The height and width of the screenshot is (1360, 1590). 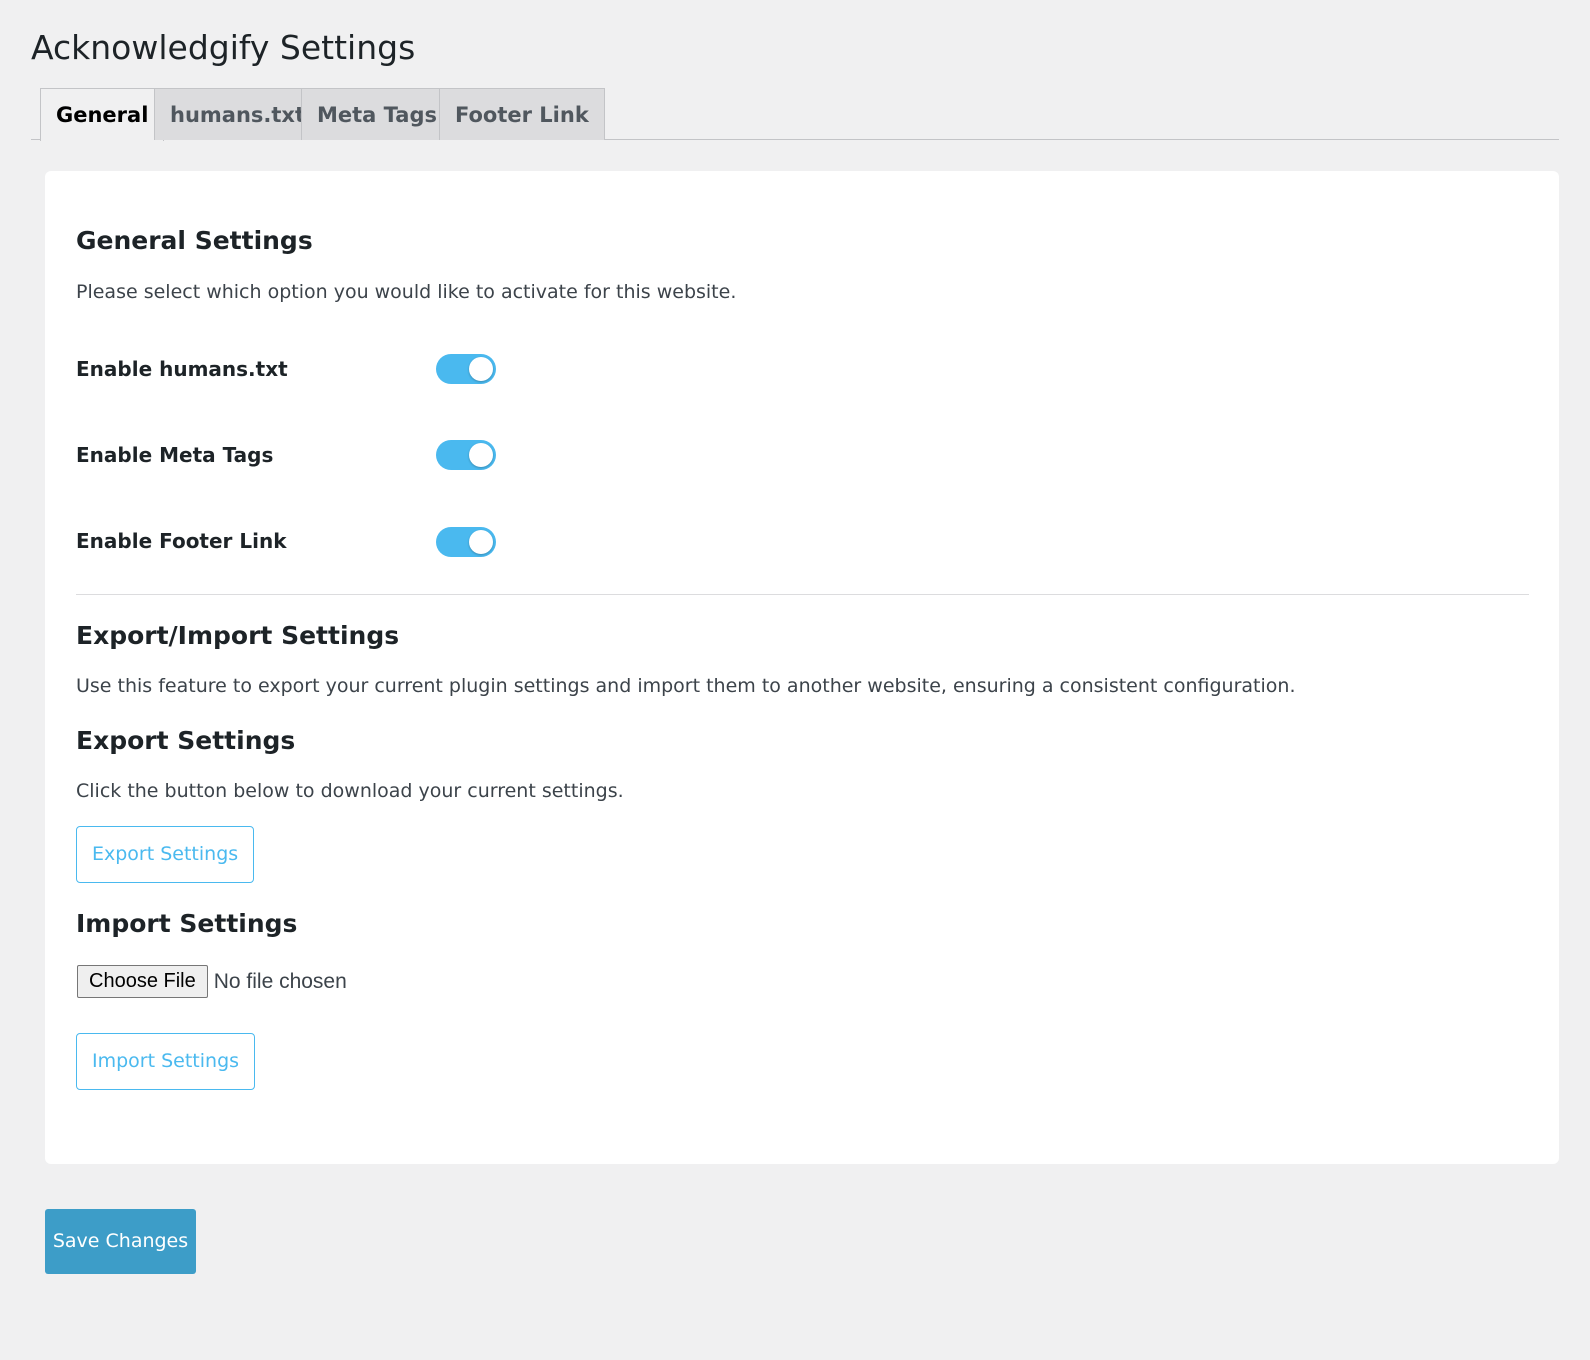 What do you see at coordinates (142, 981) in the screenshot?
I see `choose-file-button: Choose File` at bounding box center [142, 981].